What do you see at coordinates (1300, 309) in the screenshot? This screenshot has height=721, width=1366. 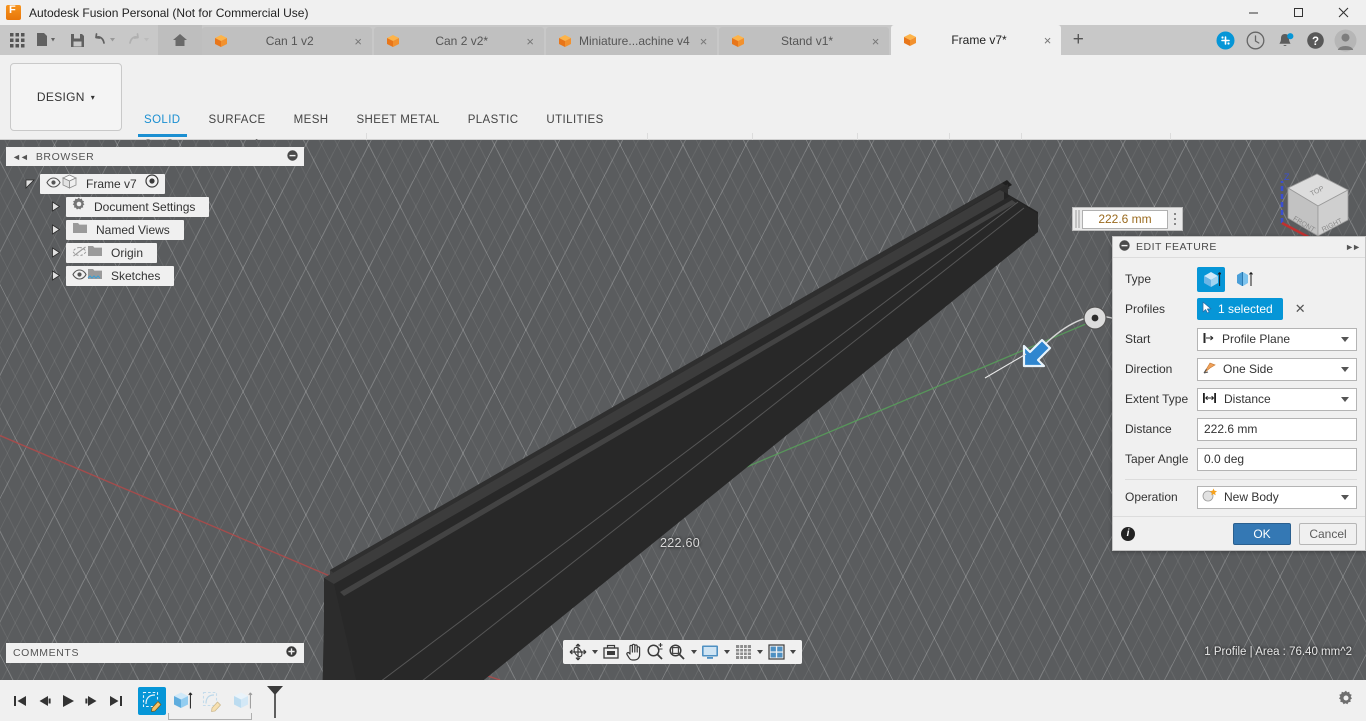 I see `clear-selection-icon: ✕` at bounding box center [1300, 309].